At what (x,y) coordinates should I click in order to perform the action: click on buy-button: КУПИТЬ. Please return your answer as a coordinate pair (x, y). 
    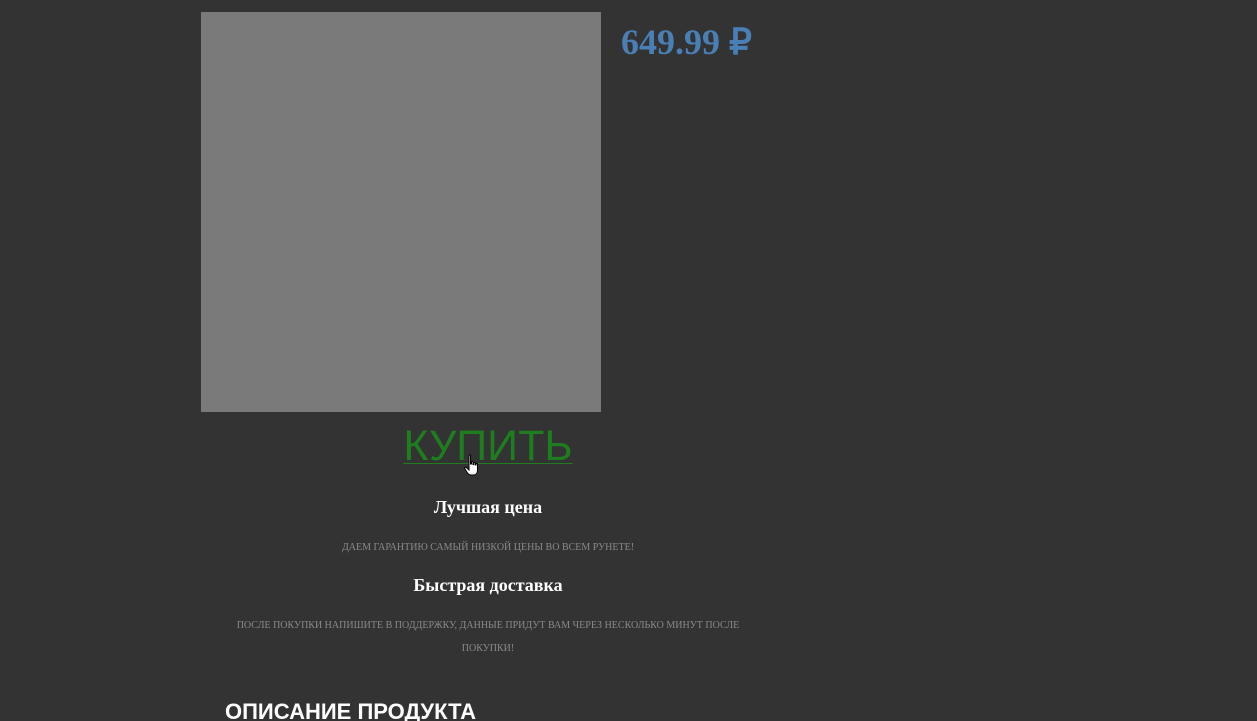
    Looking at the image, I should click on (488, 446).